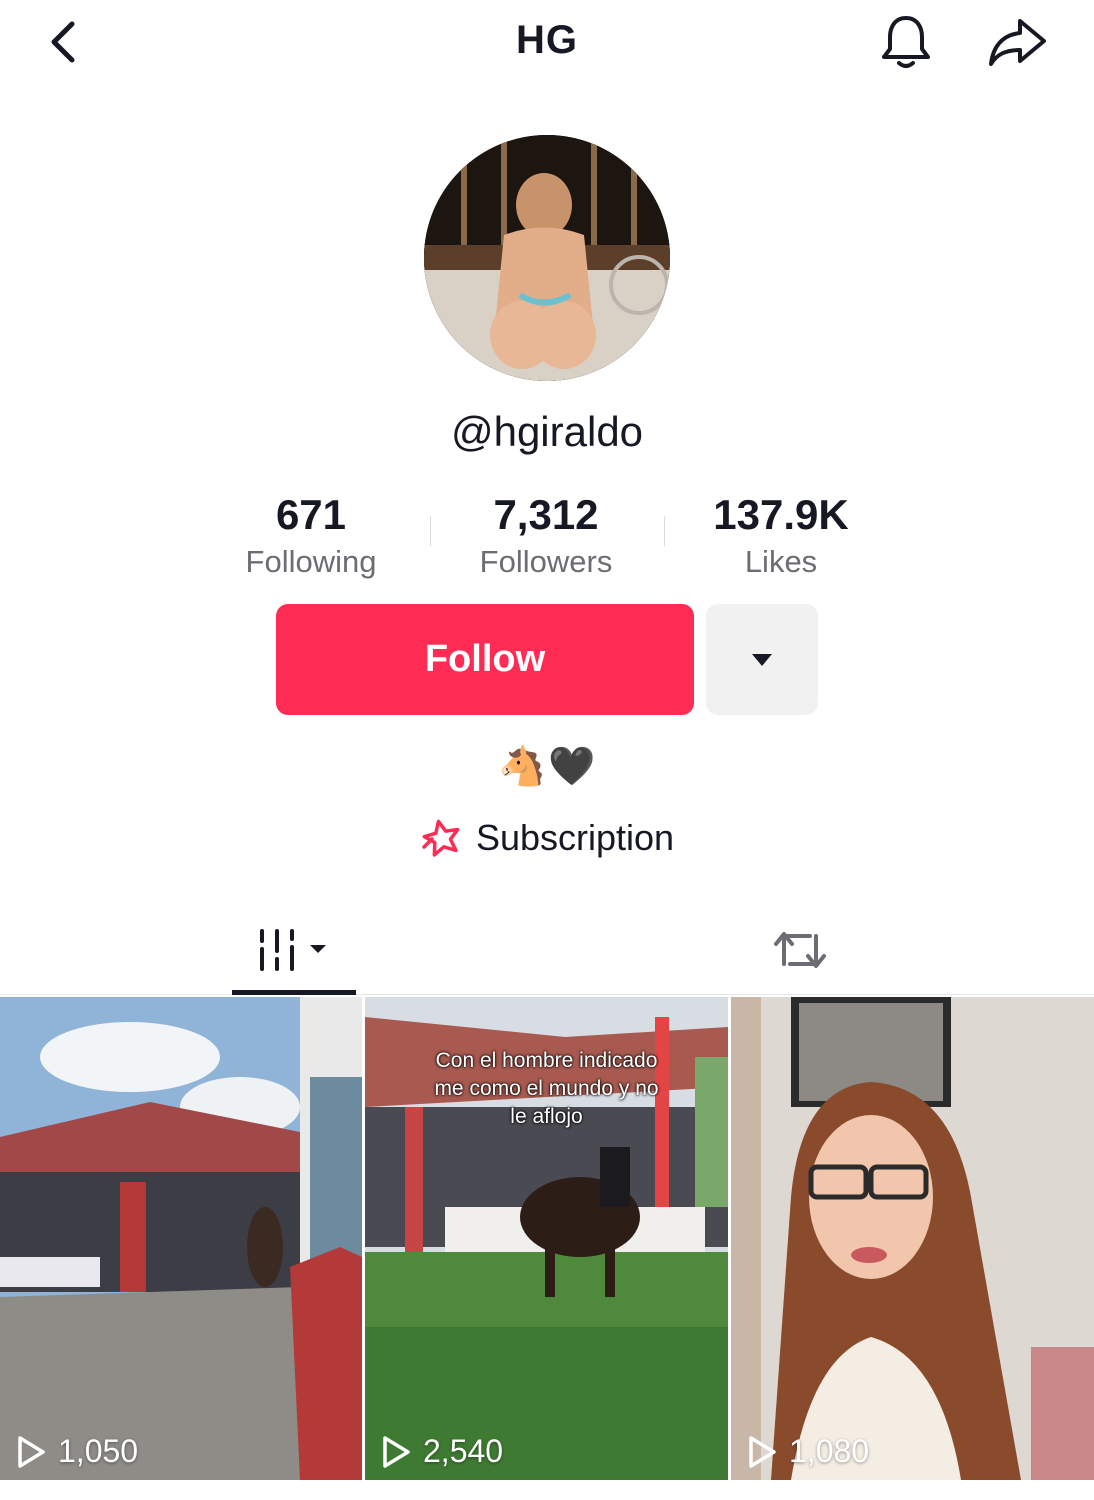 This screenshot has height=1500, width=1094. I want to click on profile-bio: 🐴 🖤, so click(547, 767).